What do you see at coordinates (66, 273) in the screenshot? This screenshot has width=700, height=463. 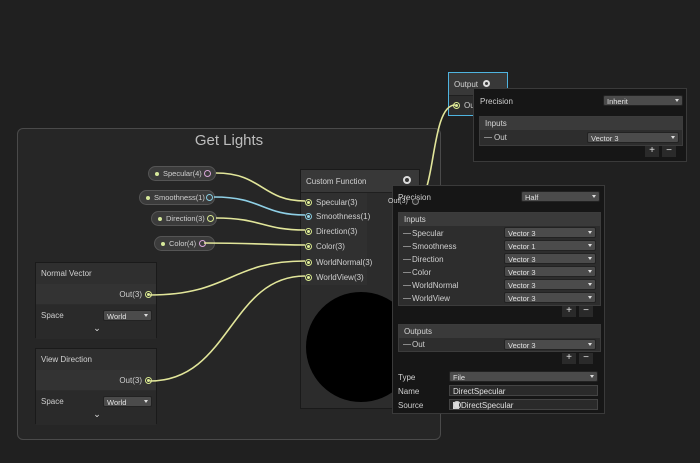 I see `node-title: Normal Vector` at bounding box center [66, 273].